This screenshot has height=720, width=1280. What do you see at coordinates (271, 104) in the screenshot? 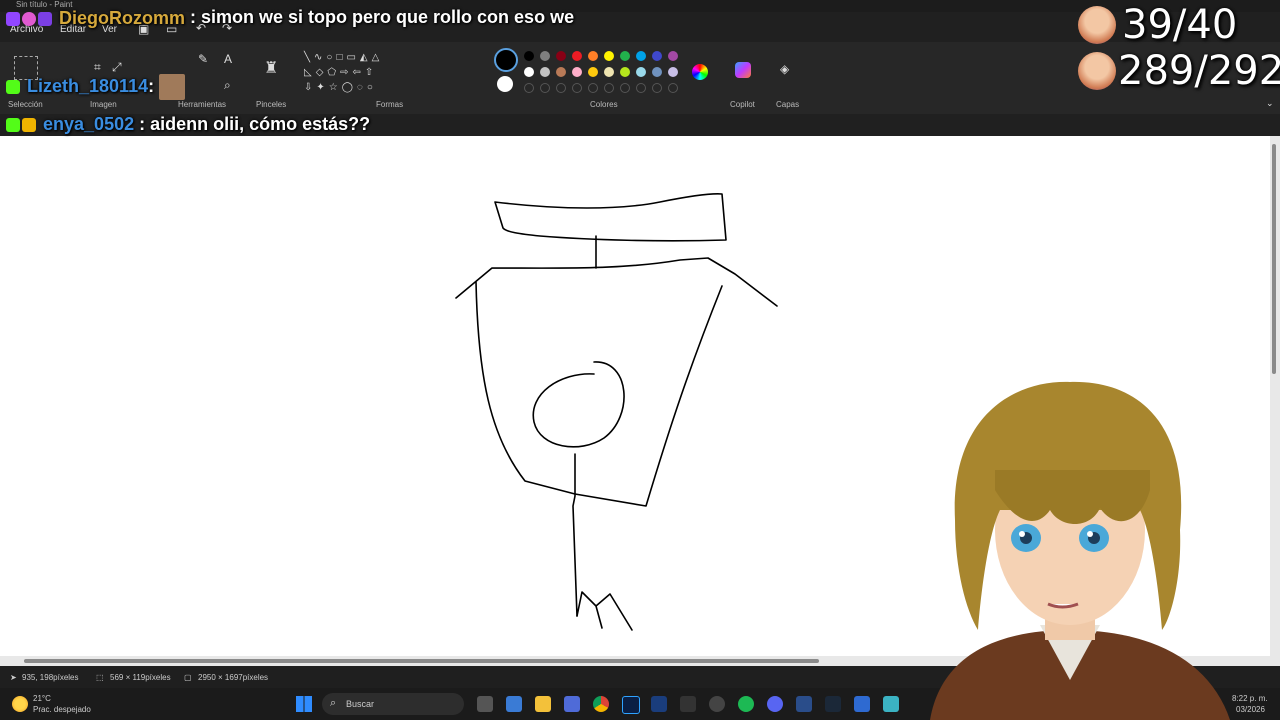
I see `ribbon-label-brushes: Pinceles` at bounding box center [271, 104].